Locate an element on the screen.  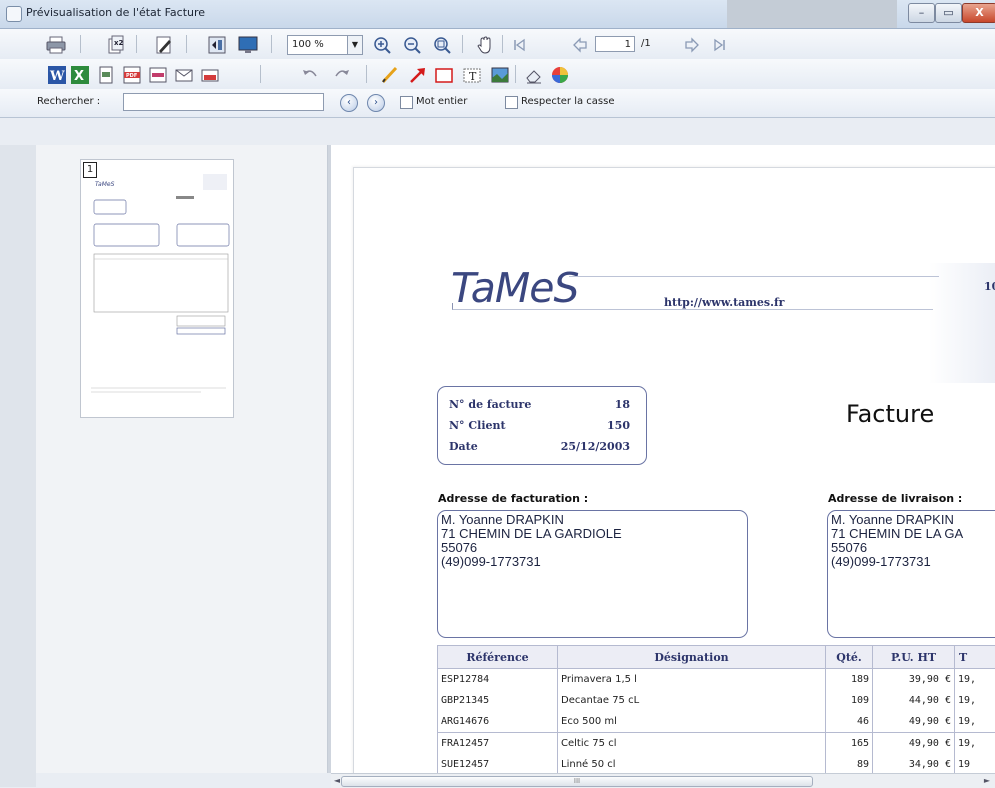
cell-unit-price: 44,90 € is located at coordinates (914, 700).